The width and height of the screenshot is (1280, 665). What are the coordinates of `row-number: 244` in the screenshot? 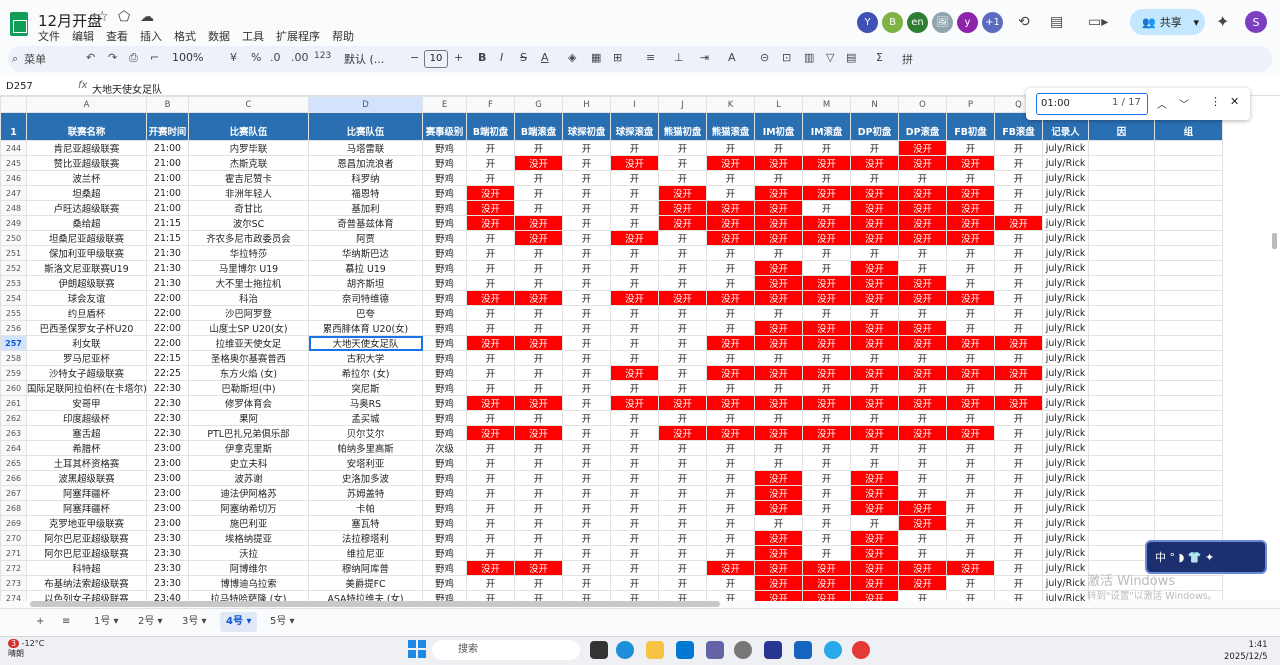 It's located at (13, 148).